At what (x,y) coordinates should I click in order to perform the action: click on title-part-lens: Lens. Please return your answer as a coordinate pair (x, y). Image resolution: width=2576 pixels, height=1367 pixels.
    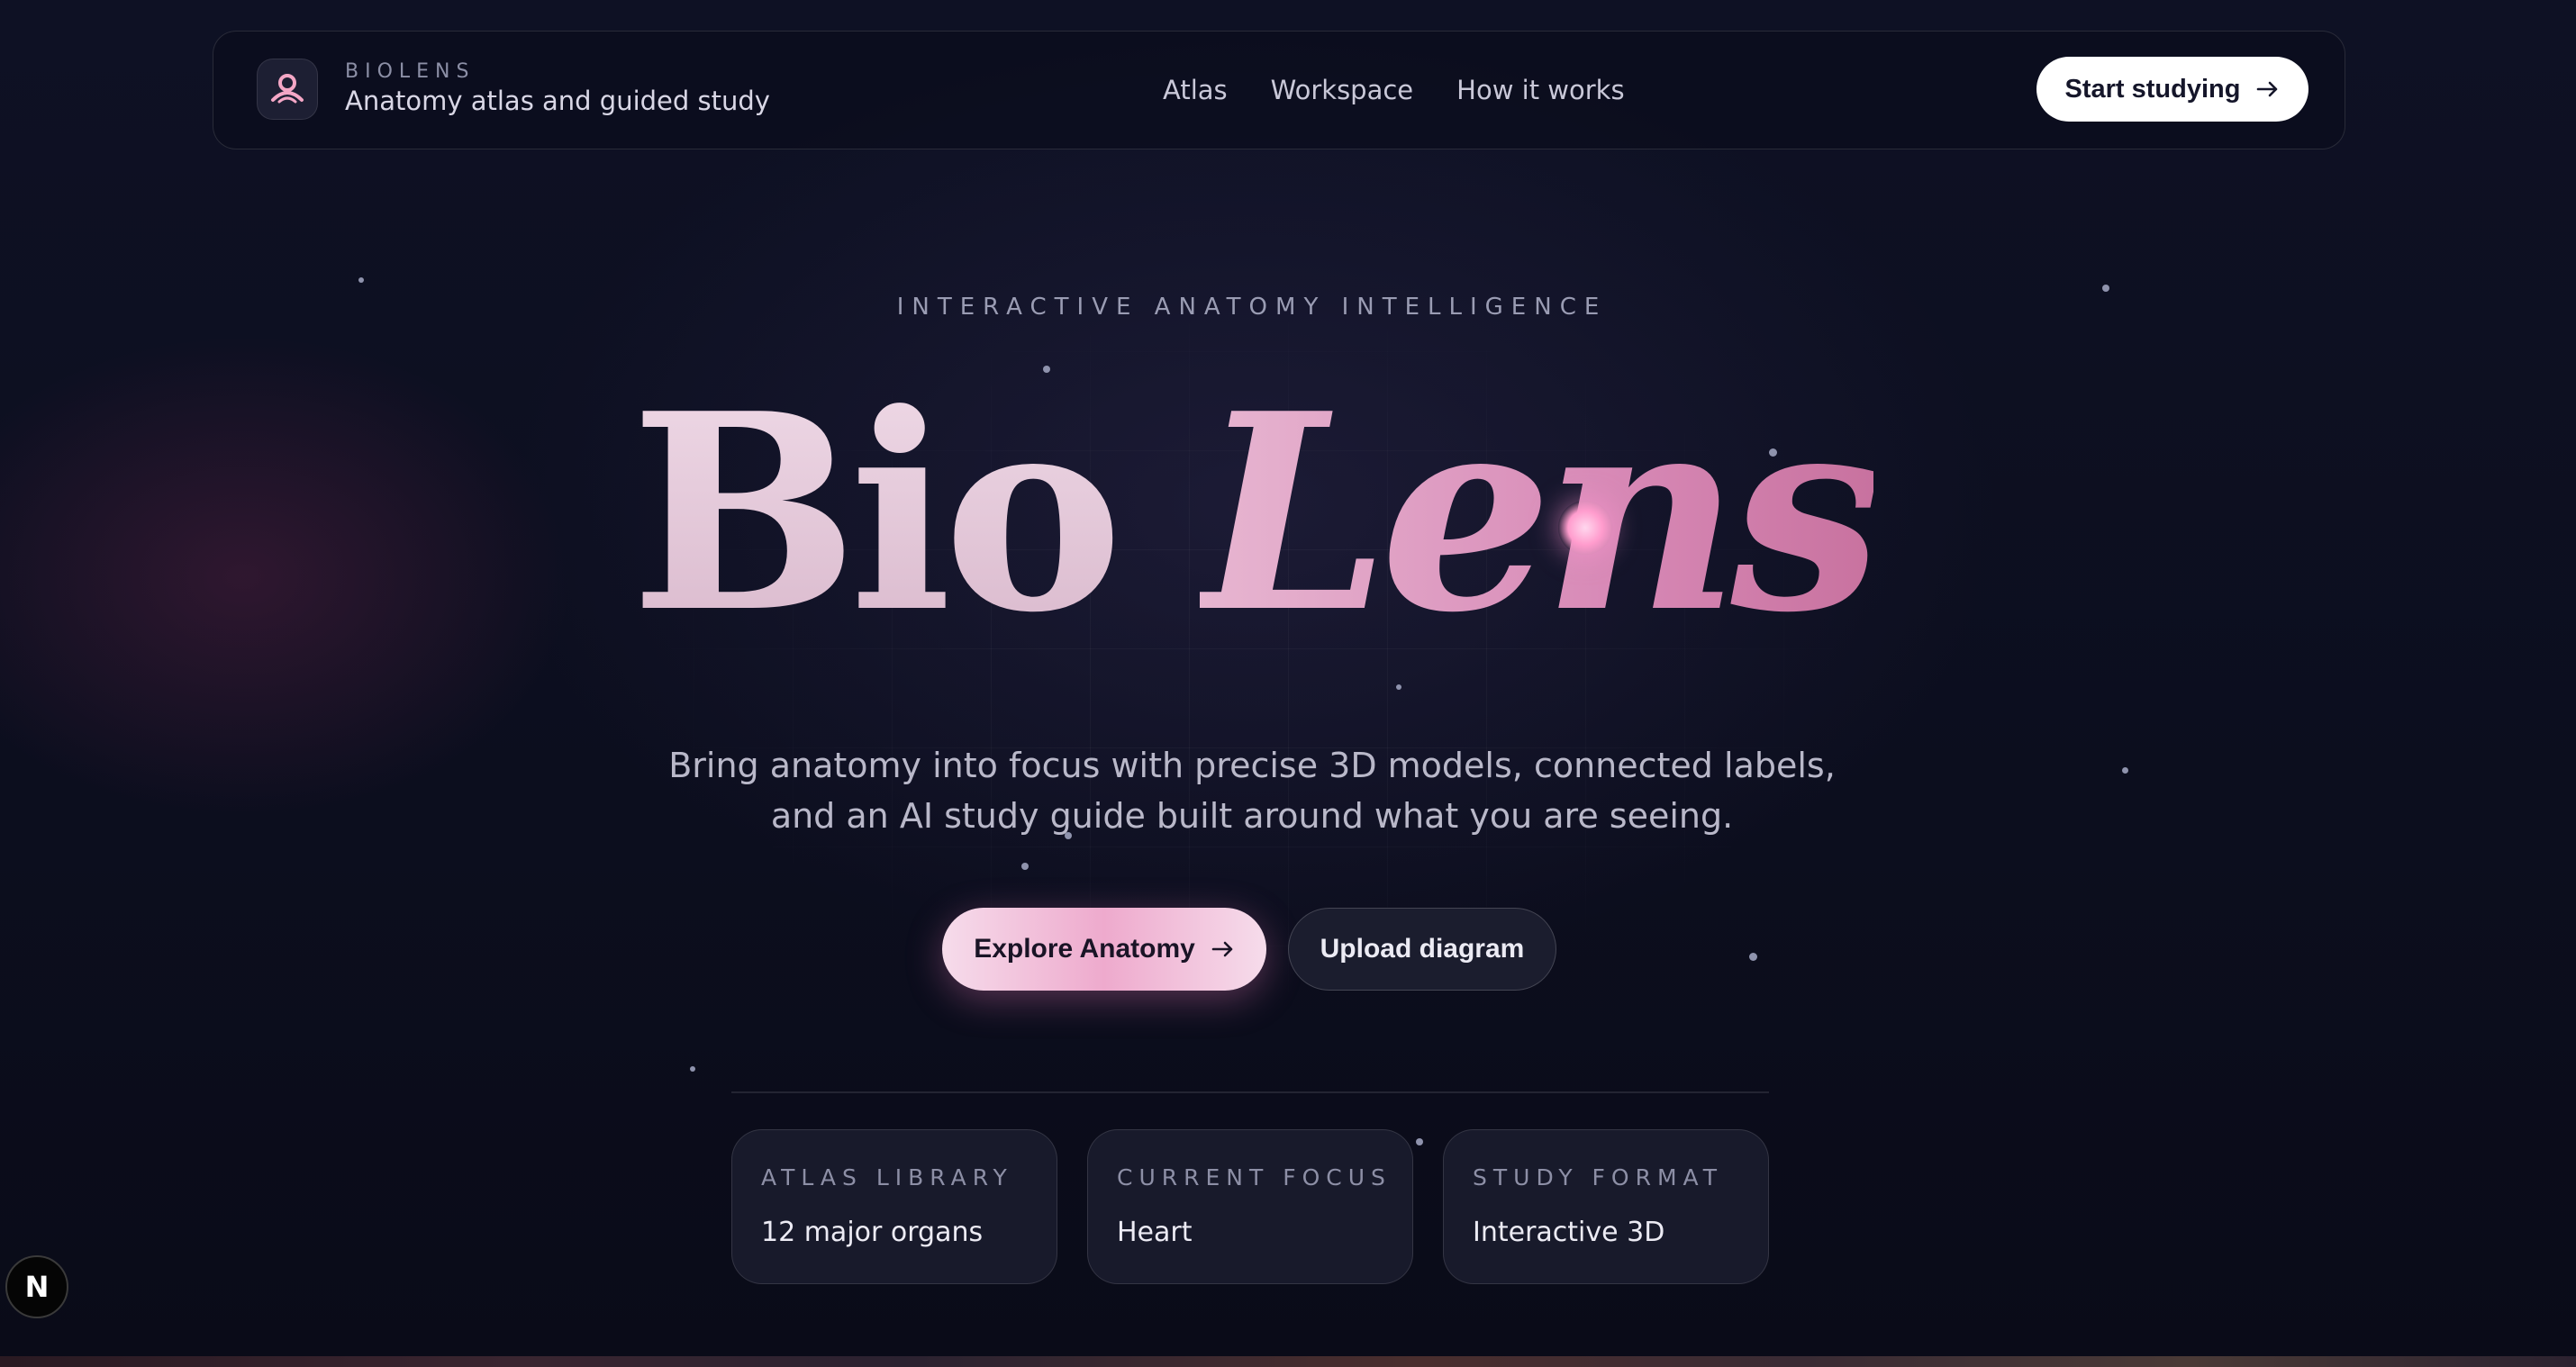
    Looking at the image, I should click on (1541, 513).